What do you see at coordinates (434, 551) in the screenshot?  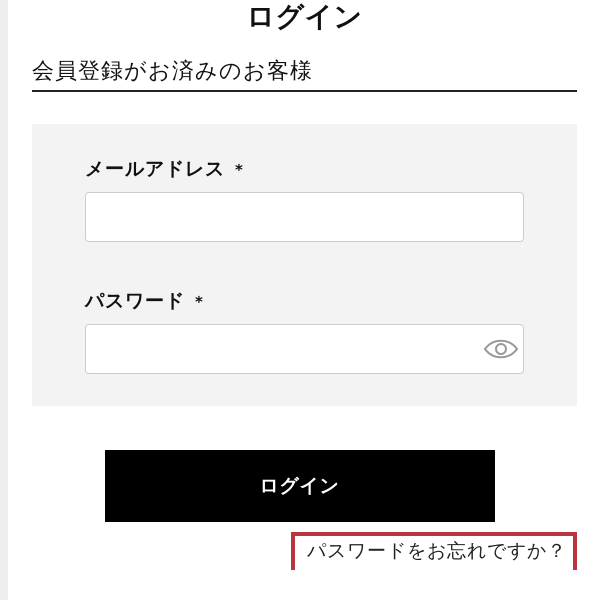 I see `forgot-password-link: パスワードをお忘れですか？` at bounding box center [434, 551].